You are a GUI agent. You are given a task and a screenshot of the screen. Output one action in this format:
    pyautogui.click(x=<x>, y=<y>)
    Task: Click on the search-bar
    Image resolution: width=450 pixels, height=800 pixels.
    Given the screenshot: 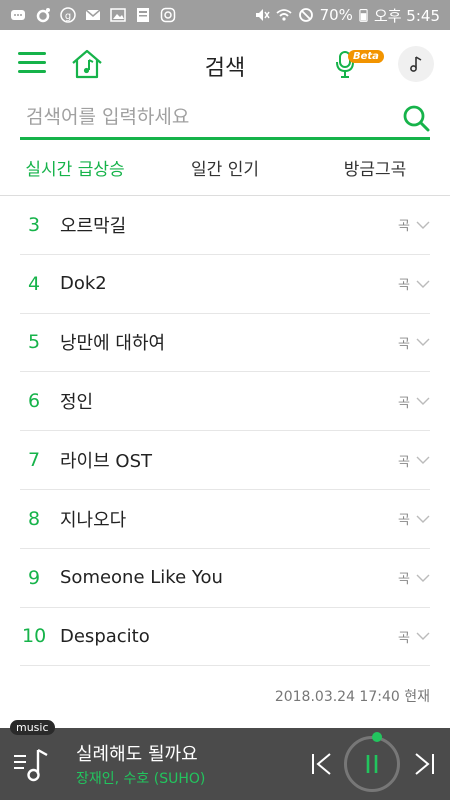 What is the action you would take?
    pyautogui.click(x=225, y=119)
    